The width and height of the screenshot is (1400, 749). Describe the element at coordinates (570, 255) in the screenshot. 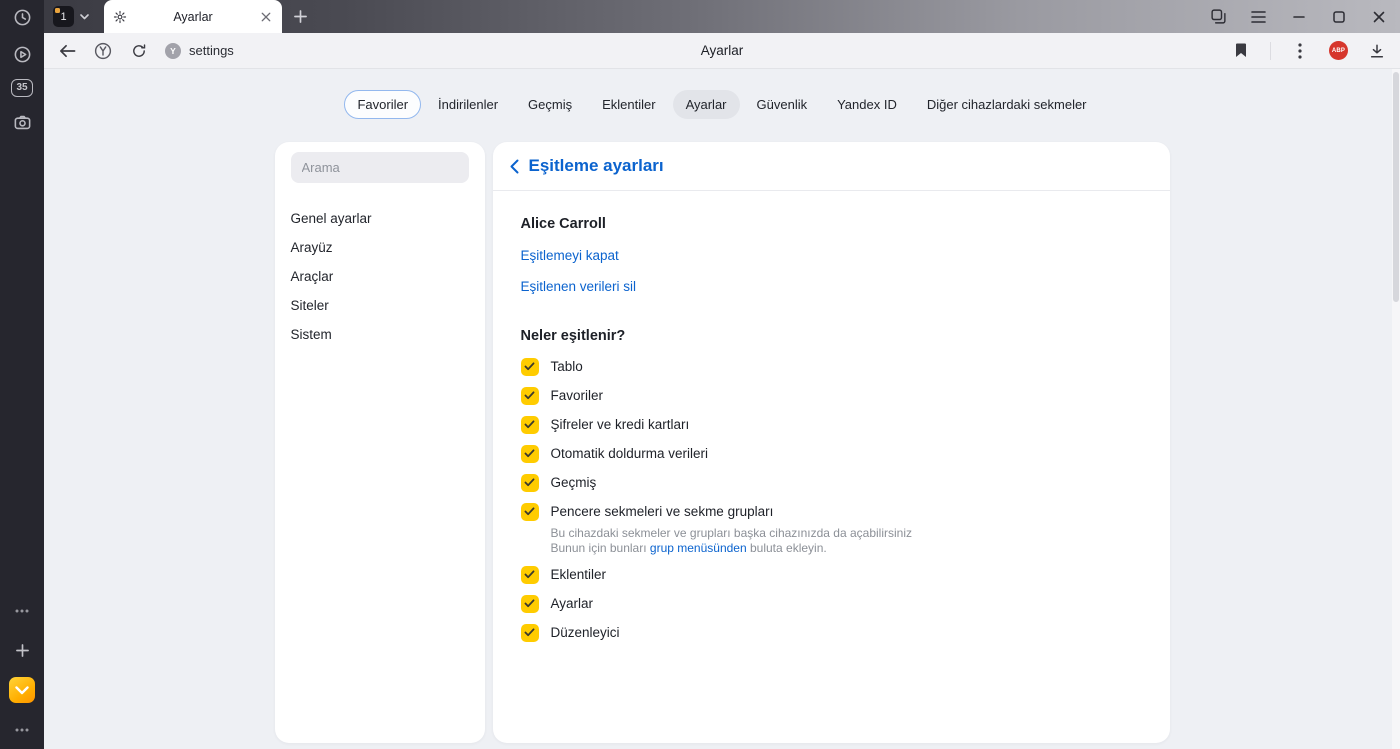

I see `disable-sync-link: Eşitlemeyi kapat` at that location.